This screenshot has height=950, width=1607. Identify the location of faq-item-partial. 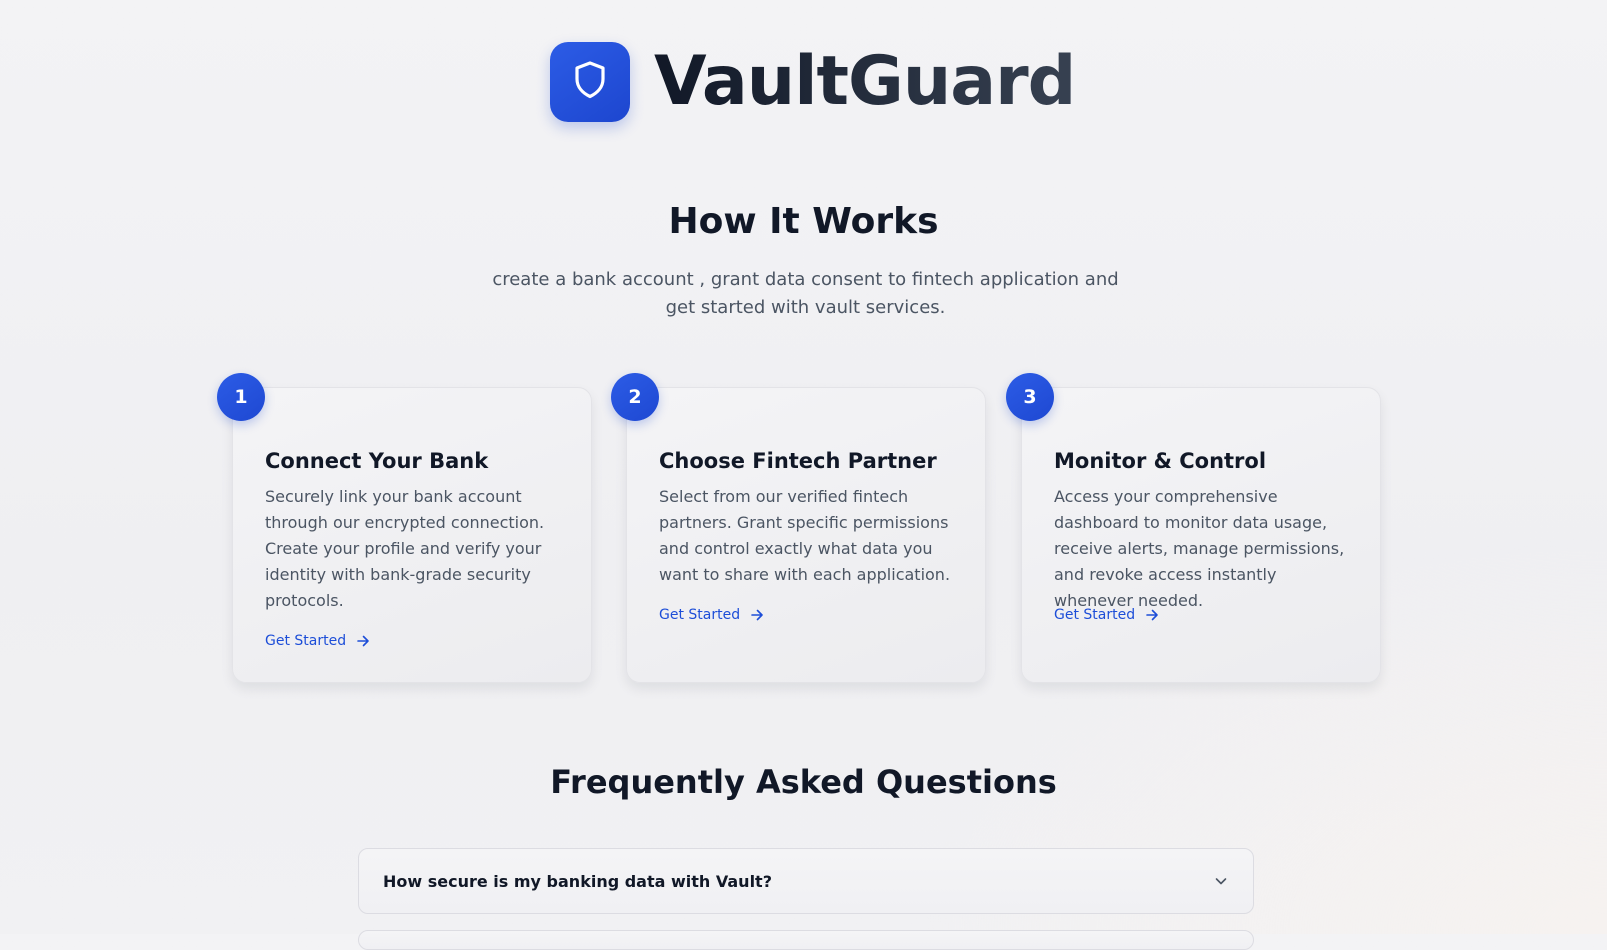
(806, 940).